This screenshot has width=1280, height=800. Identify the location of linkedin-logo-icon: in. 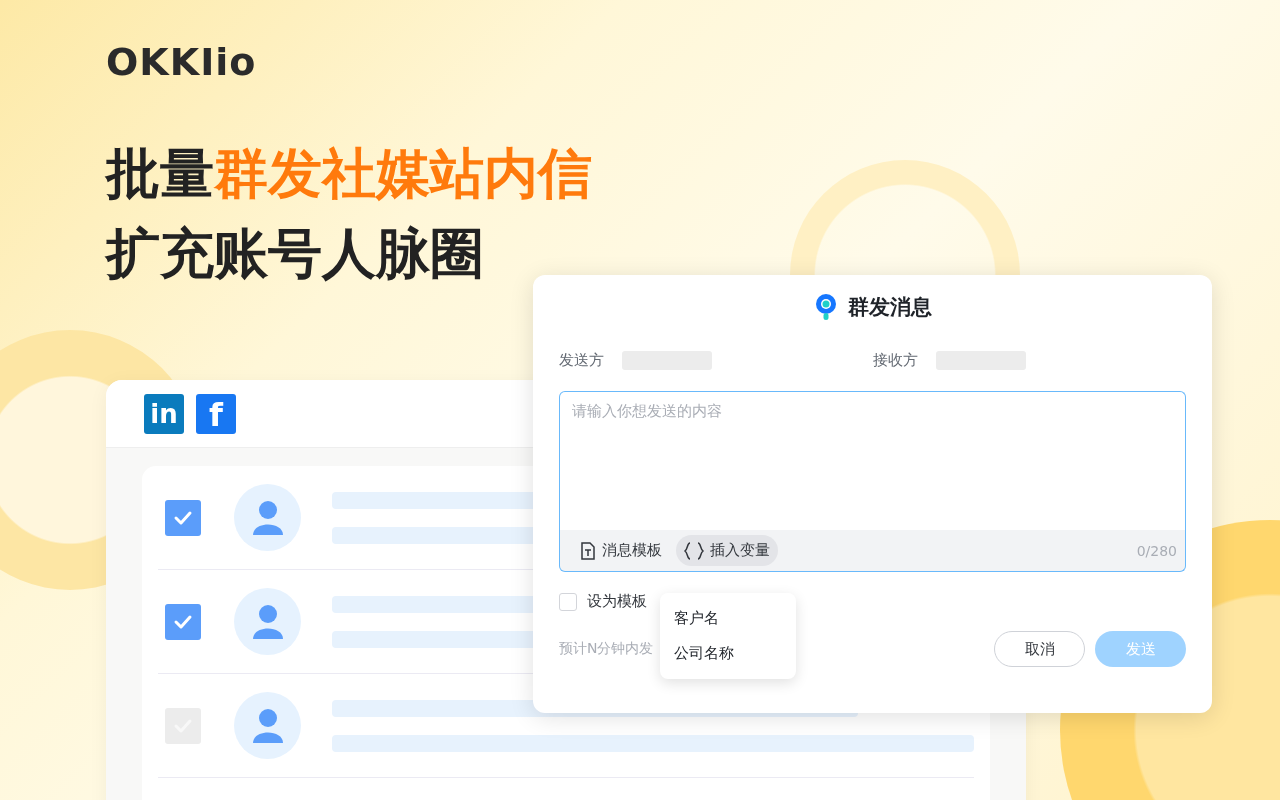
(164, 413).